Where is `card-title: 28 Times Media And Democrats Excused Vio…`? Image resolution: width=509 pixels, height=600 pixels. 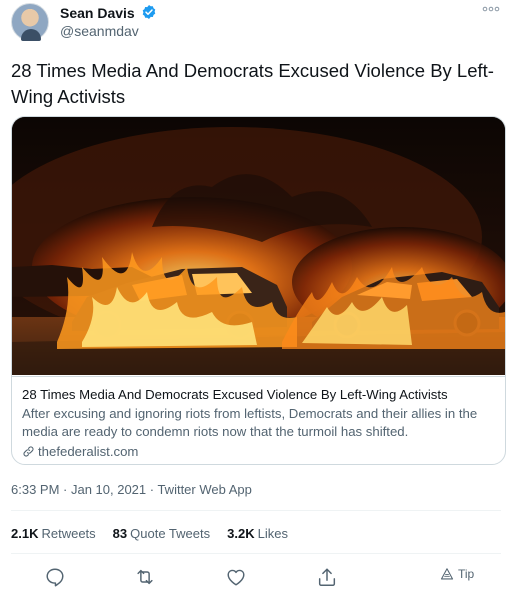 card-title: 28 Times Media And Democrats Excused Vio… is located at coordinates (258, 394).